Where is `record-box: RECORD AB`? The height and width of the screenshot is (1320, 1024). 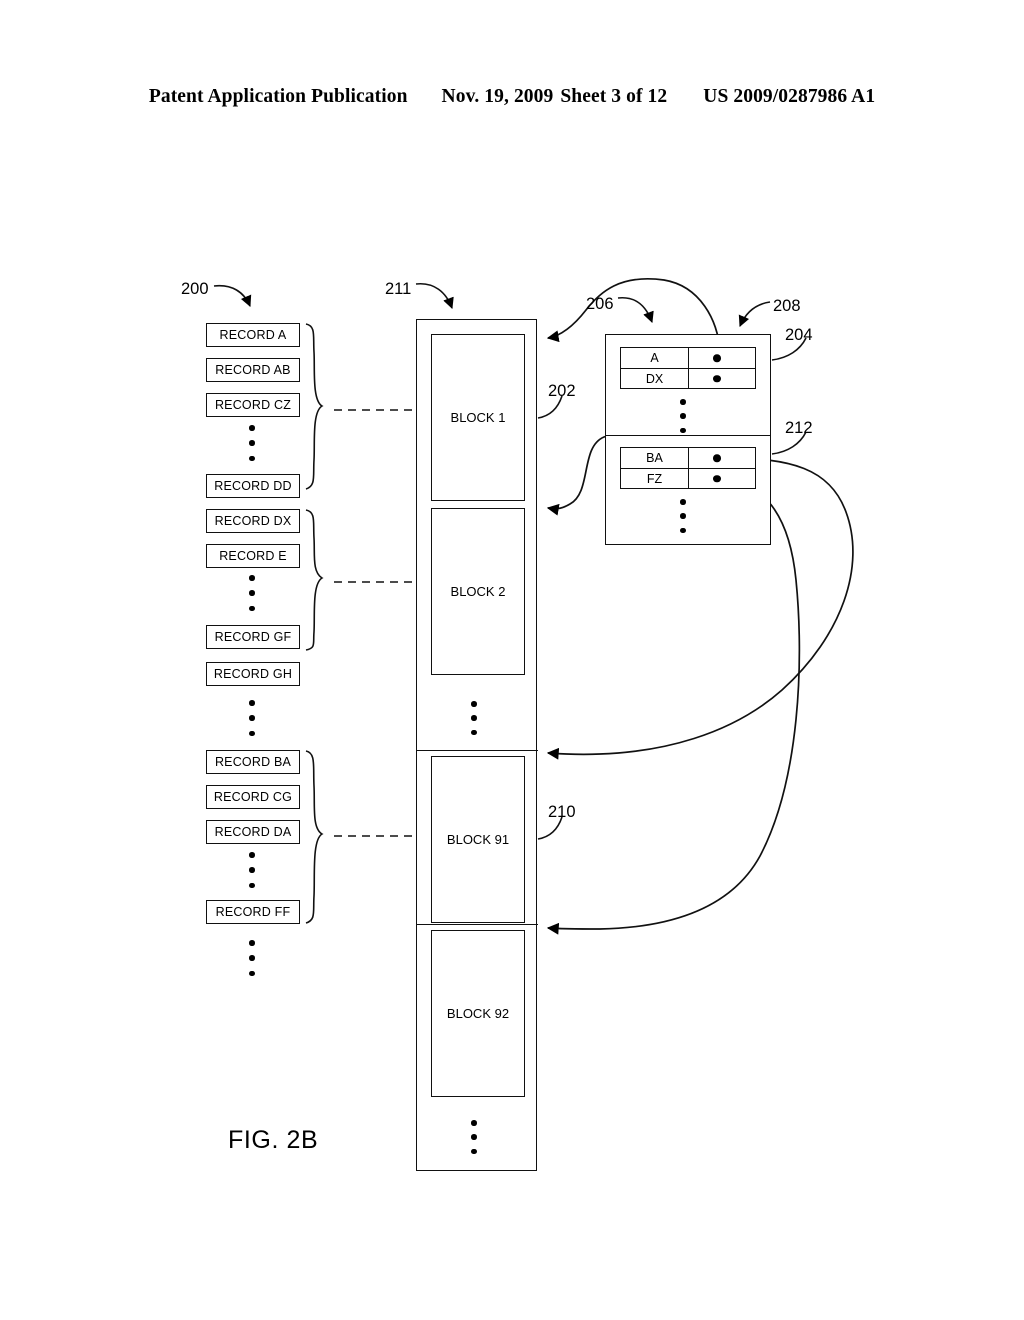
record-box: RECORD AB is located at coordinates (253, 370).